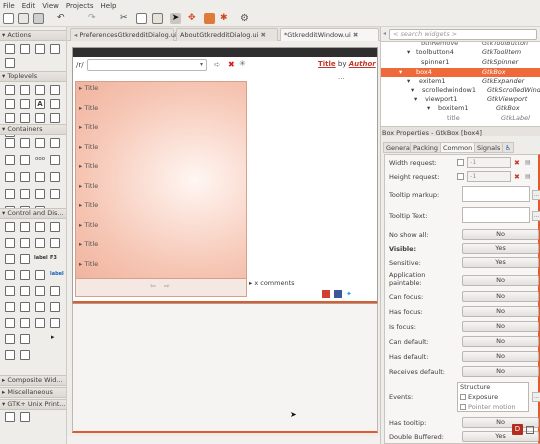  I want to click on frame-icon, so click(10, 160).